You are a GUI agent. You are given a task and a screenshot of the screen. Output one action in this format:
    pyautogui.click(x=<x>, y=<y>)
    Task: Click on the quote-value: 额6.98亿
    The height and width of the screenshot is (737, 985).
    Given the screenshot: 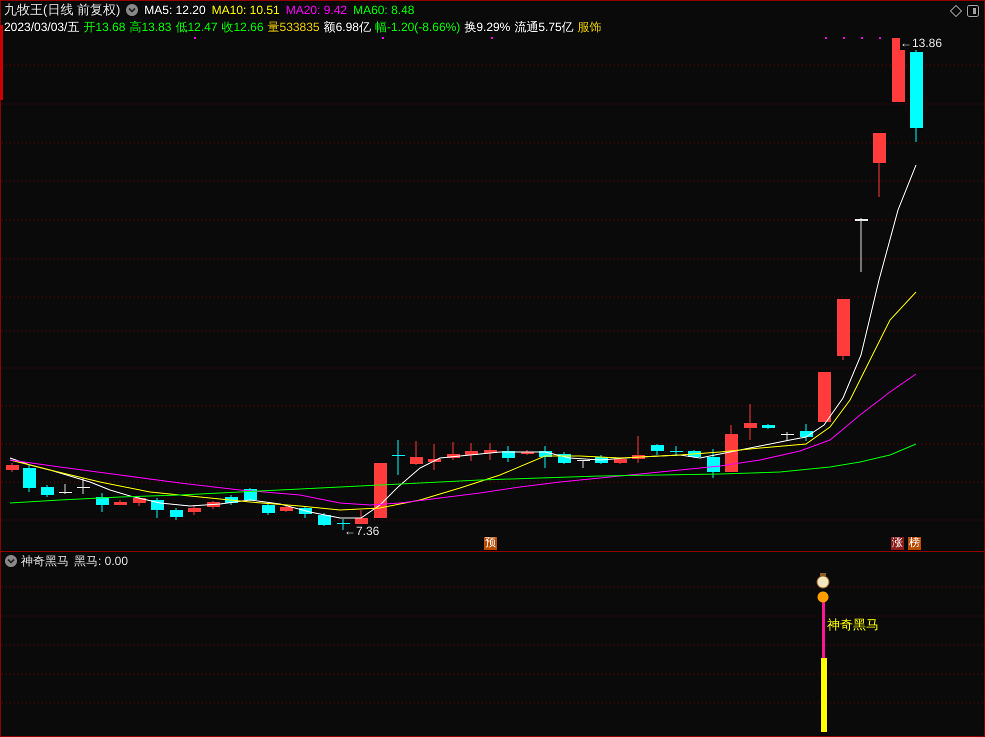 What is the action you would take?
    pyautogui.click(x=347, y=27)
    